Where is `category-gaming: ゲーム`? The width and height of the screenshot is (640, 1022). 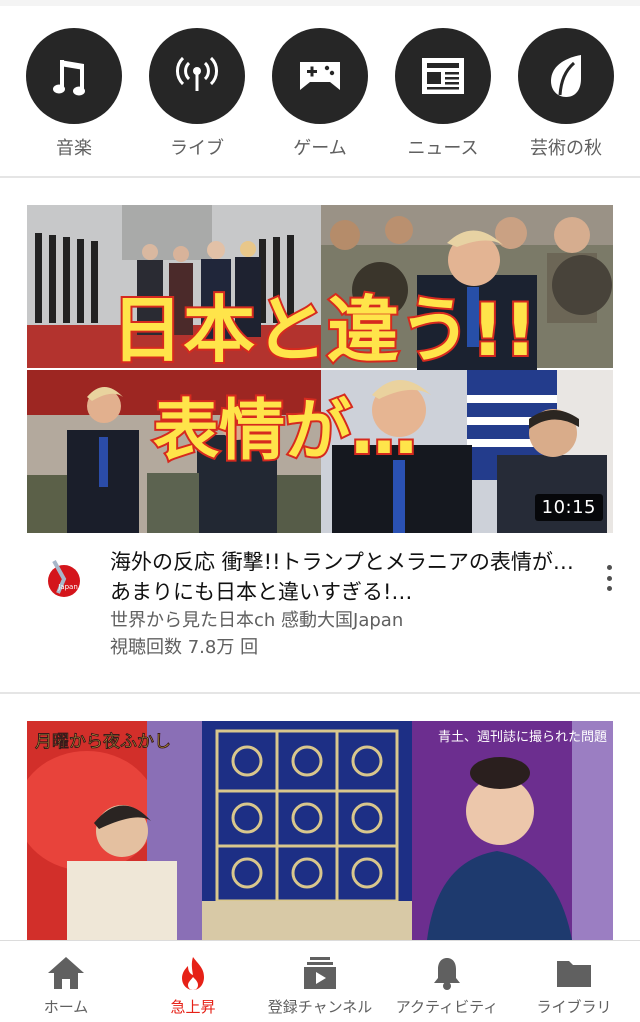 category-gaming: ゲーム is located at coordinates (320, 90).